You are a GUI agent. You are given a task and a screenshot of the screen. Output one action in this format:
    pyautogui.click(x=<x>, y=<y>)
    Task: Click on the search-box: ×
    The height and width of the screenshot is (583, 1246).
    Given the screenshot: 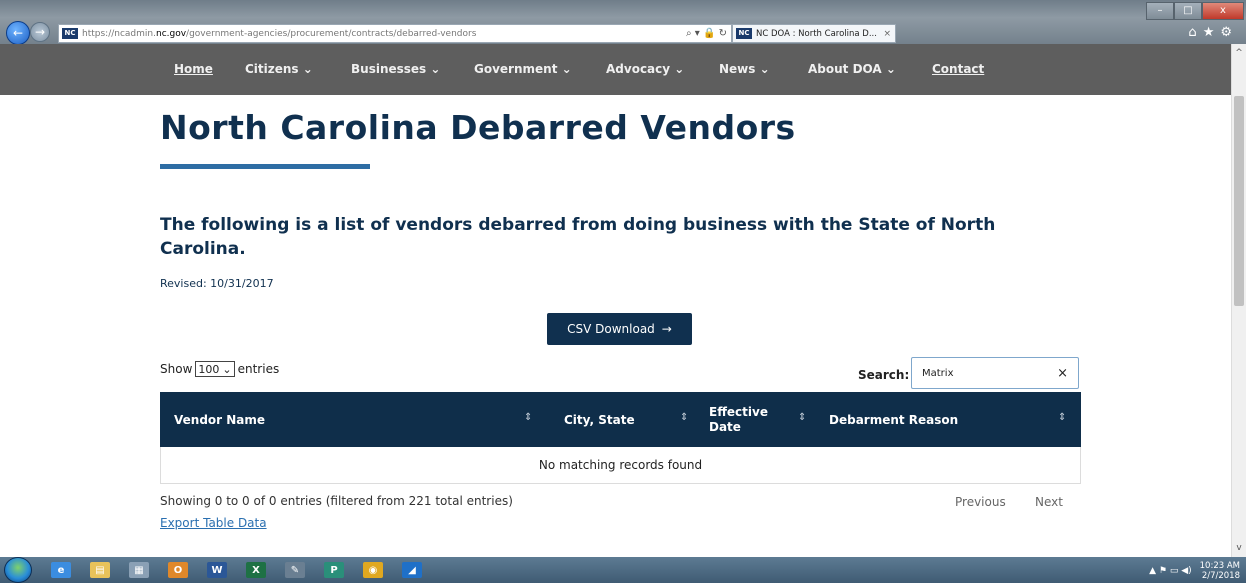 What is the action you would take?
    pyautogui.click(x=995, y=373)
    